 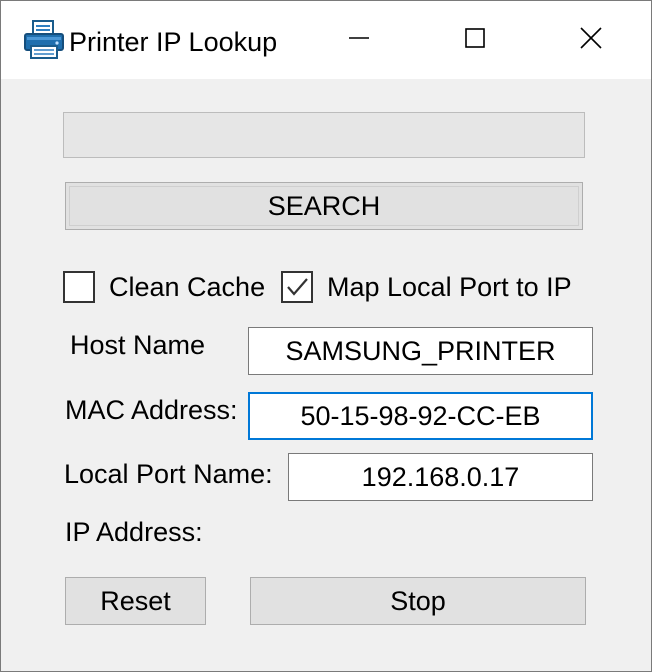 What do you see at coordinates (324, 206) in the screenshot?
I see `search-button: SEARCH` at bounding box center [324, 206].